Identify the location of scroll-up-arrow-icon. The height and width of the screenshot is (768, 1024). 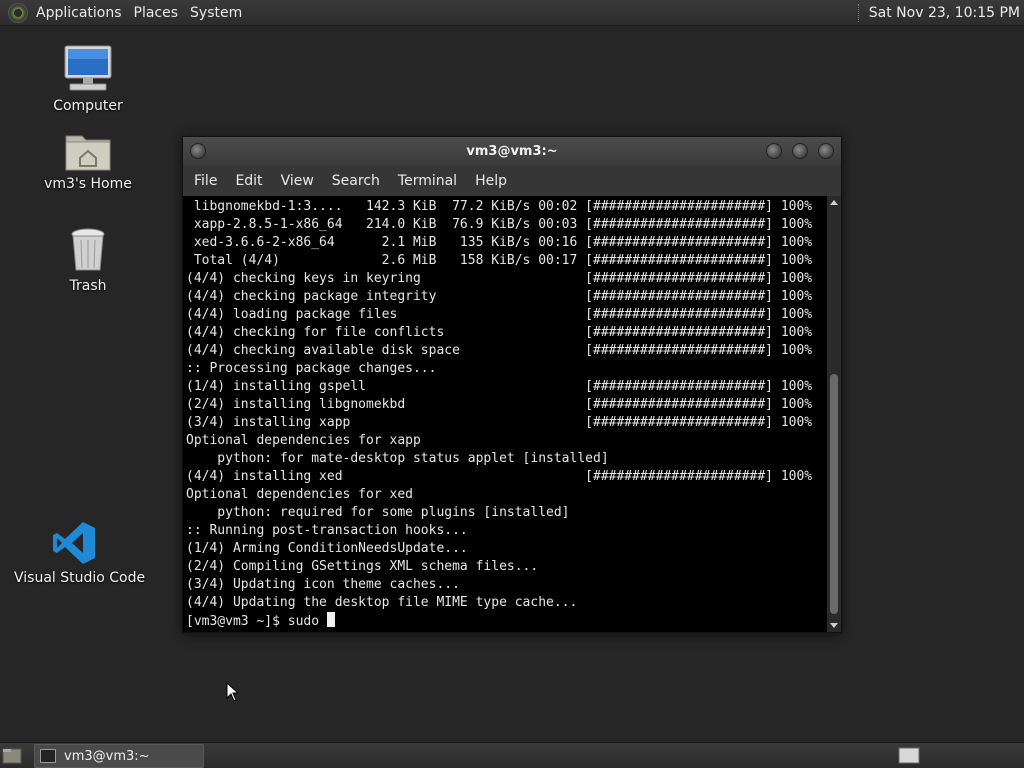
(834, 202).